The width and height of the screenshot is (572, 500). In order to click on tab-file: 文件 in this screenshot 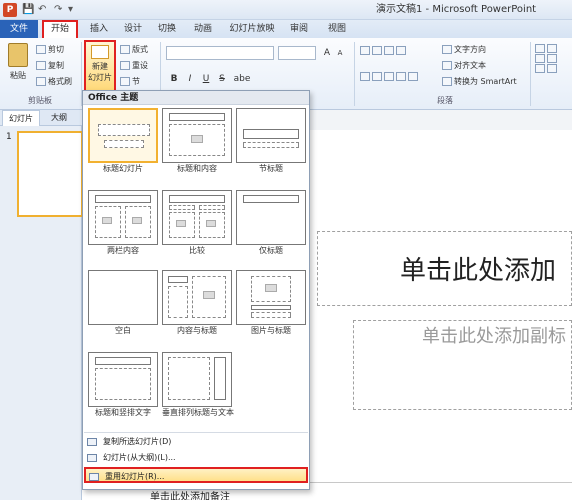, I will do `click(19, 29)`.